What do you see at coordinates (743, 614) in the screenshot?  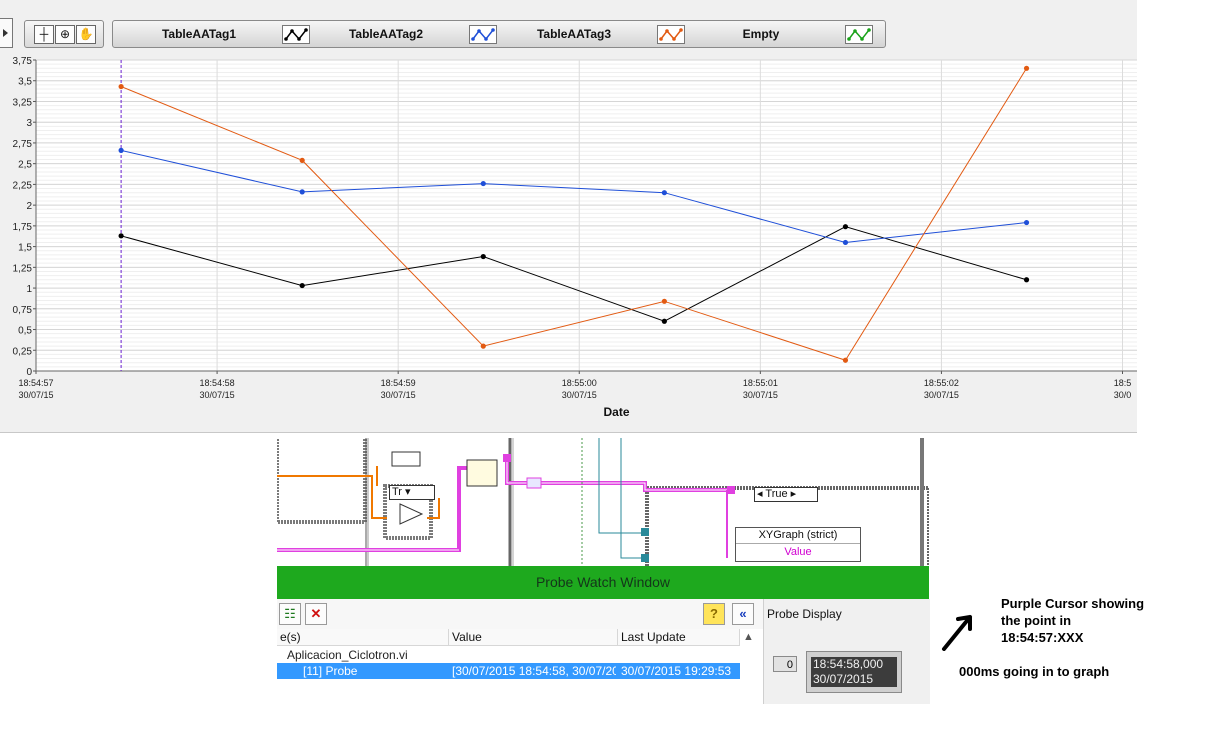 I see `collapse-panel-icon: «` at bounding box center [743, 614].